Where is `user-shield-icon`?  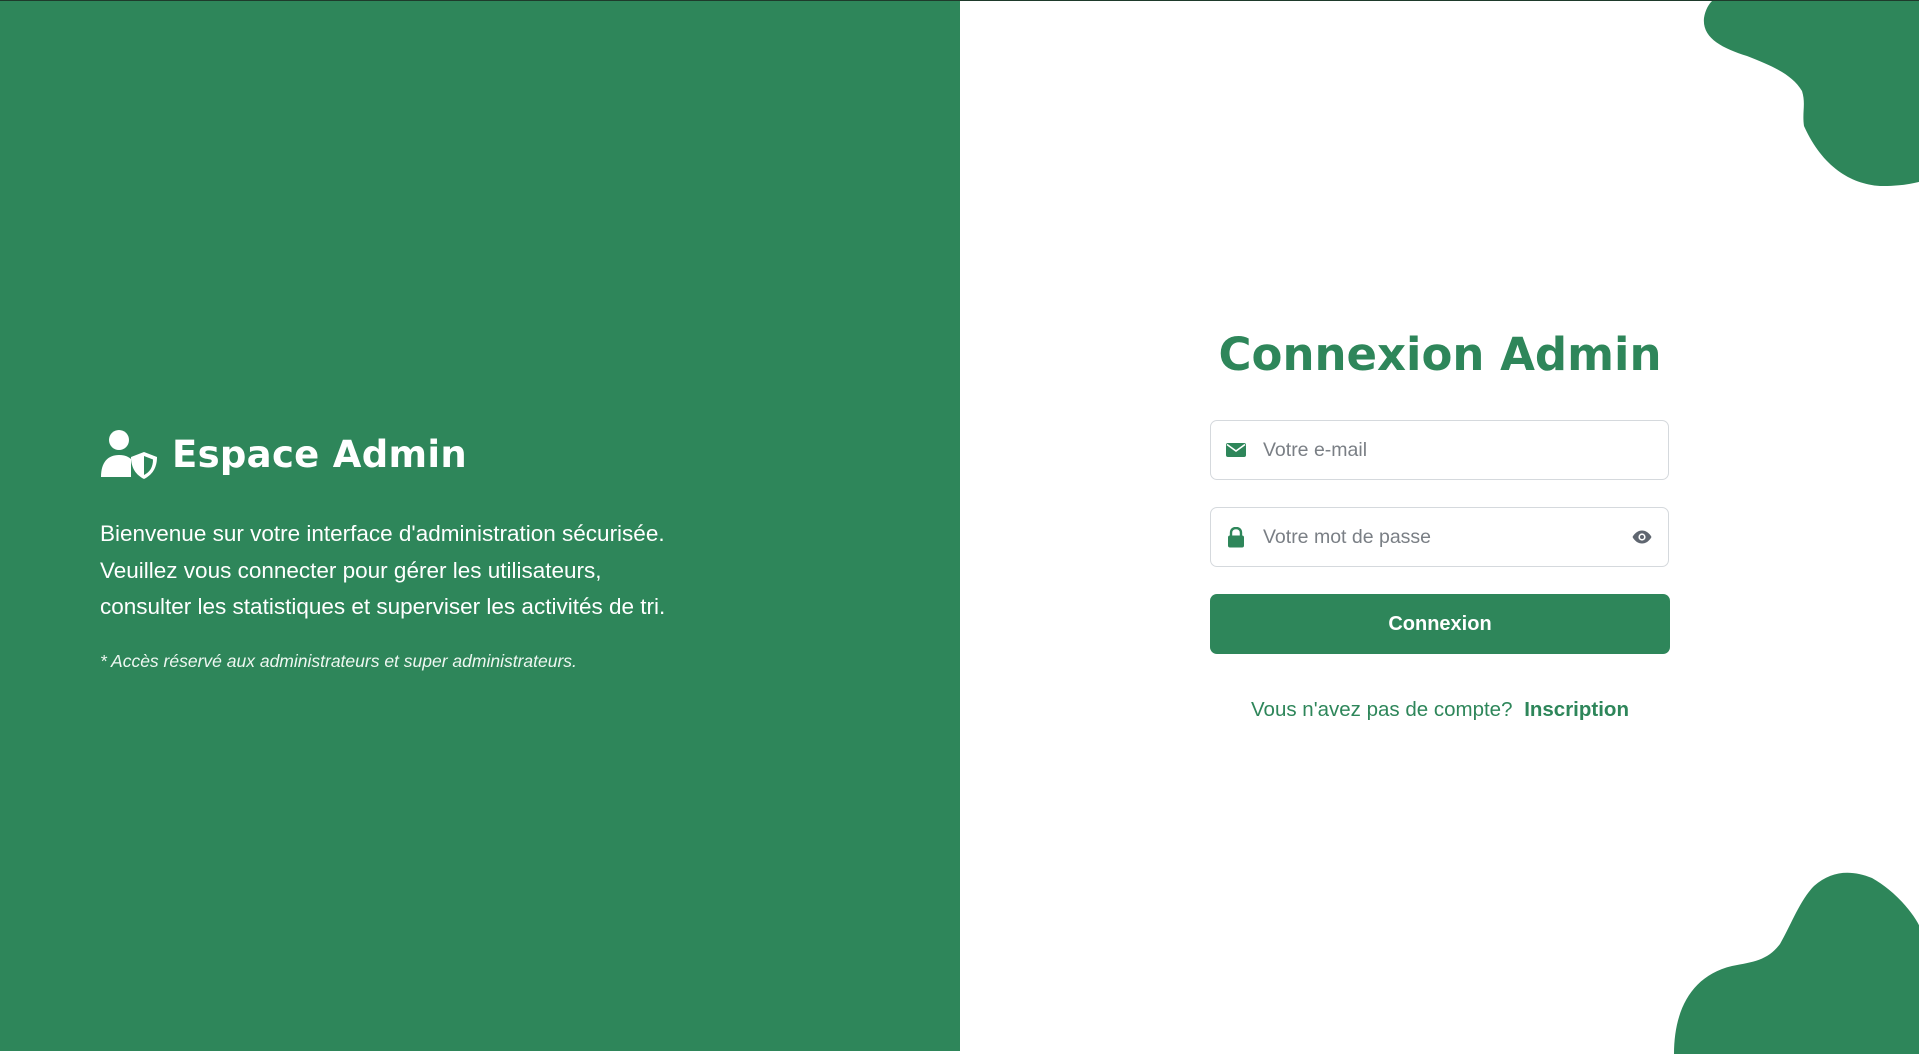
user-shield-icon is located at coordinates (129, 454).